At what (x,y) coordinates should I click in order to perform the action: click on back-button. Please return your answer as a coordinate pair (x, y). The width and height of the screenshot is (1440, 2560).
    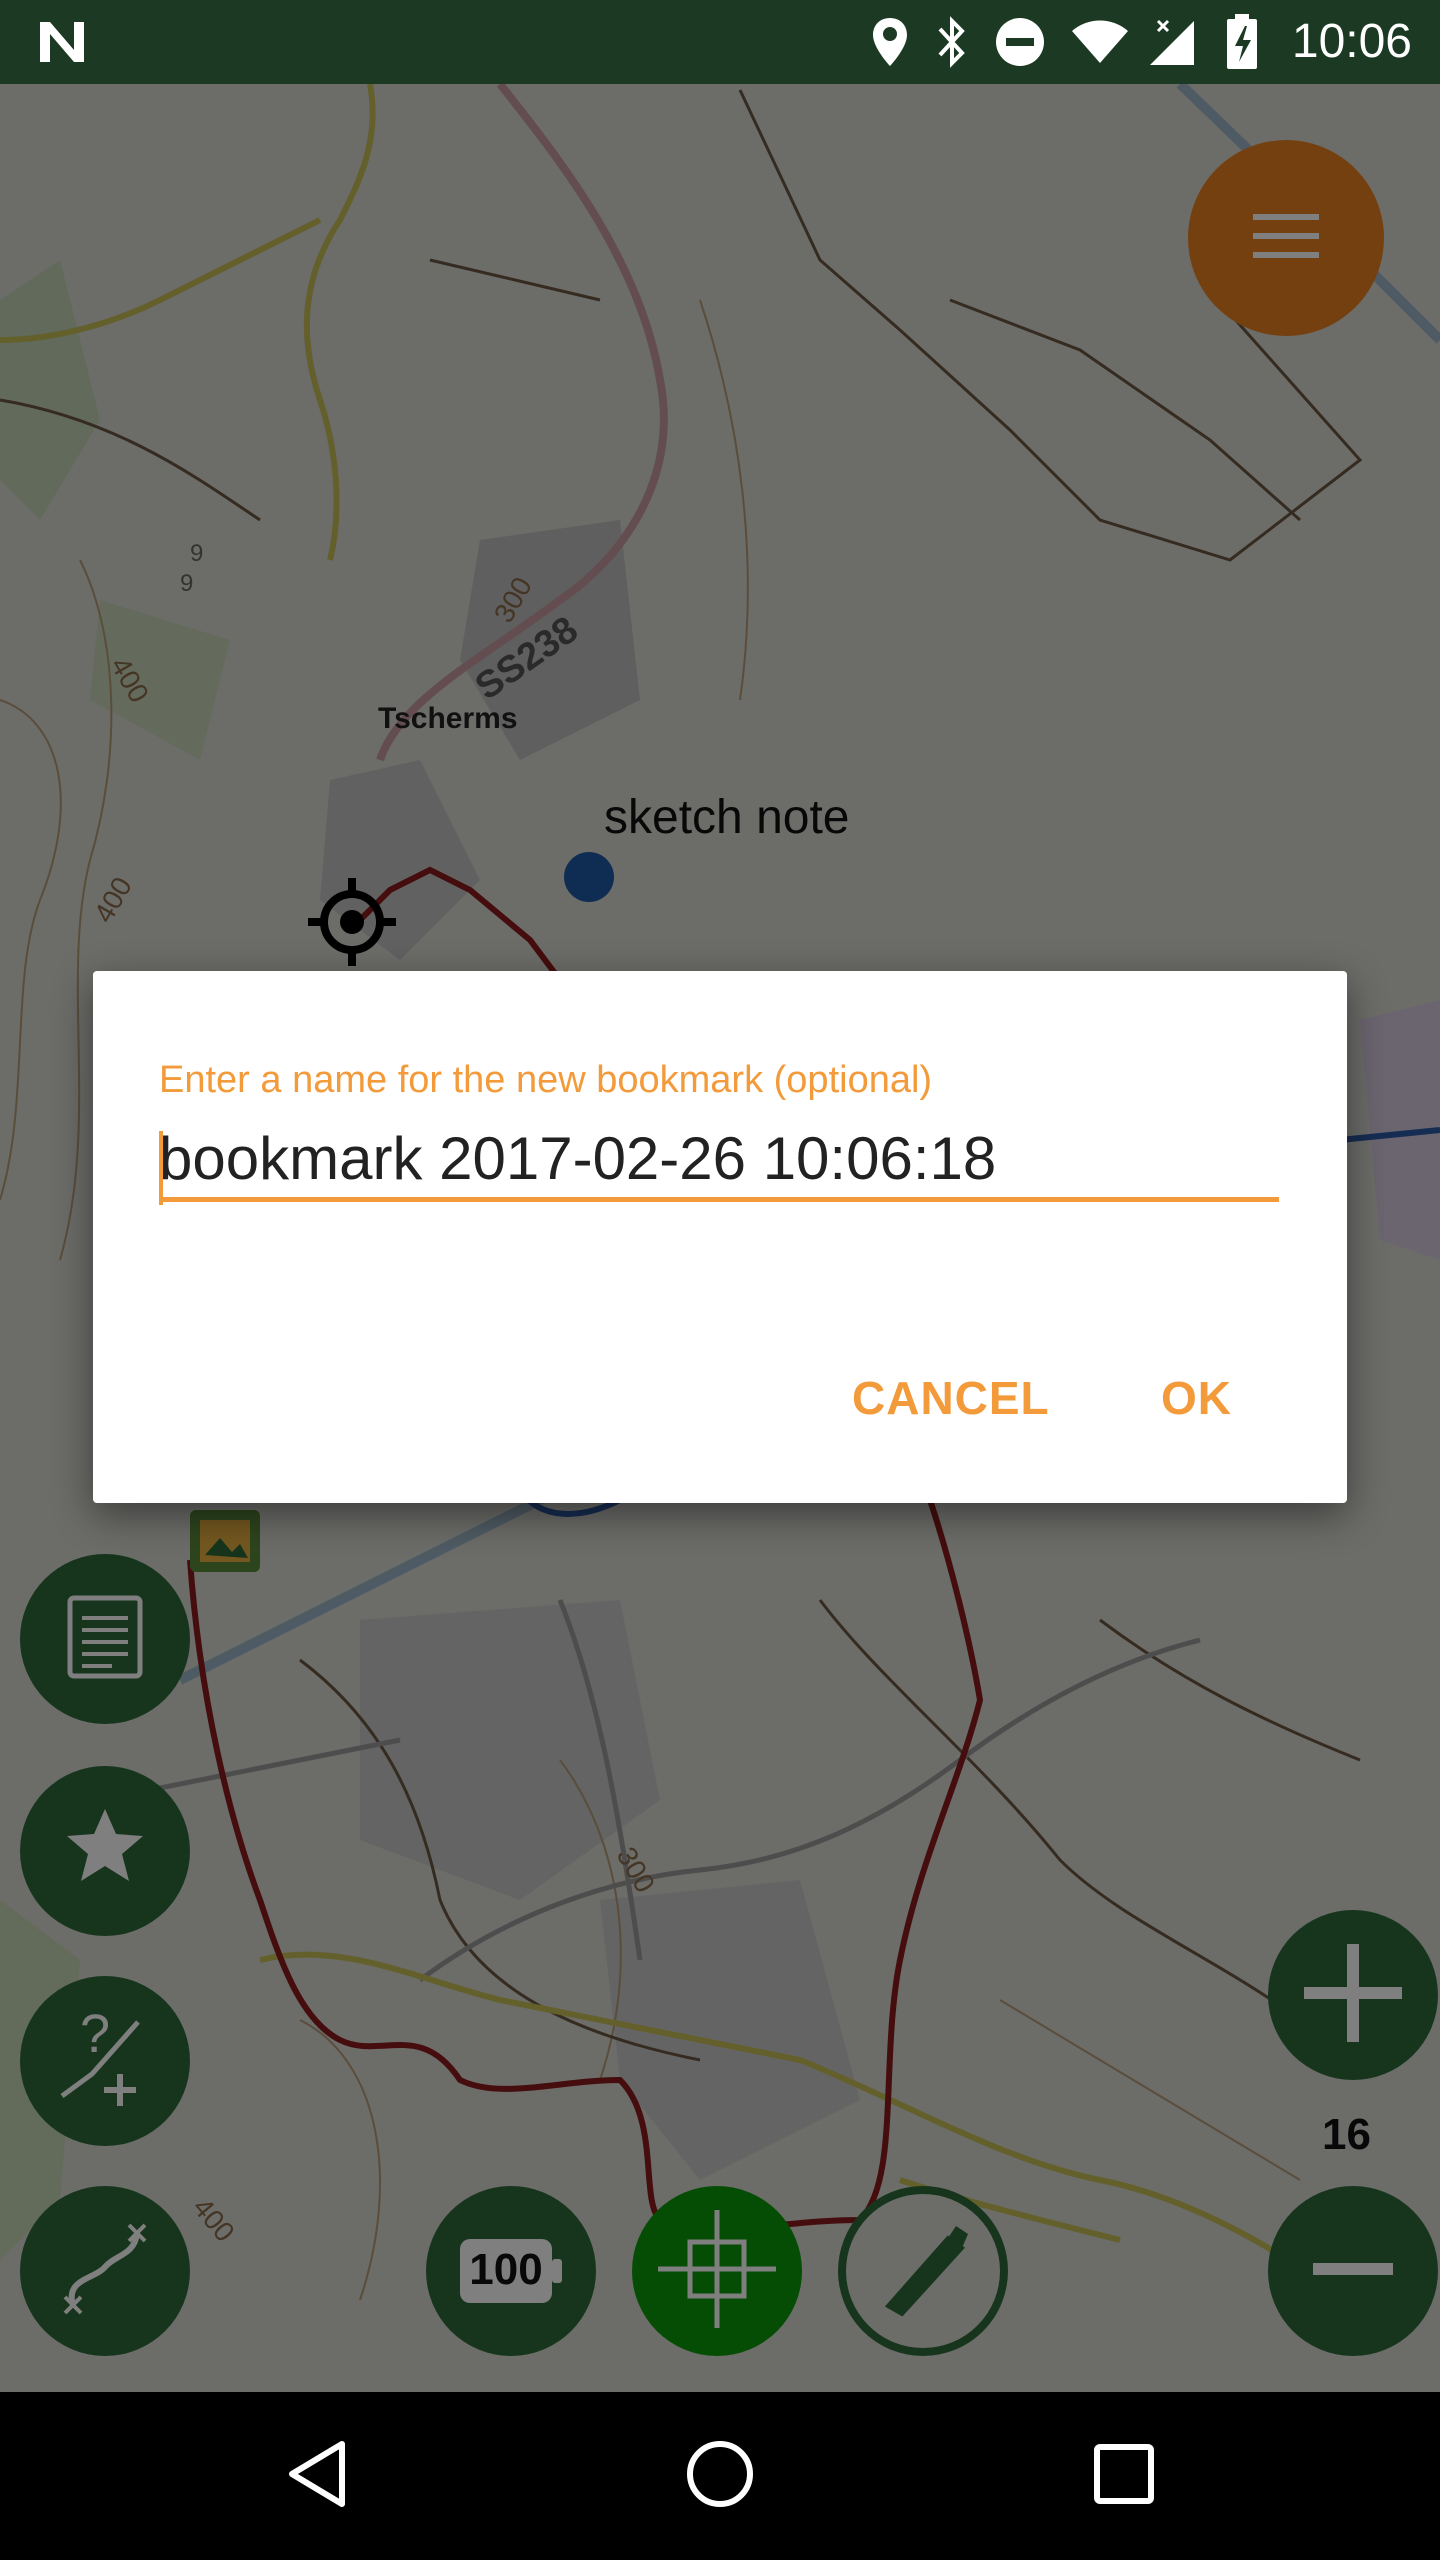
    Looking at the image, I should click on (316, 2476).